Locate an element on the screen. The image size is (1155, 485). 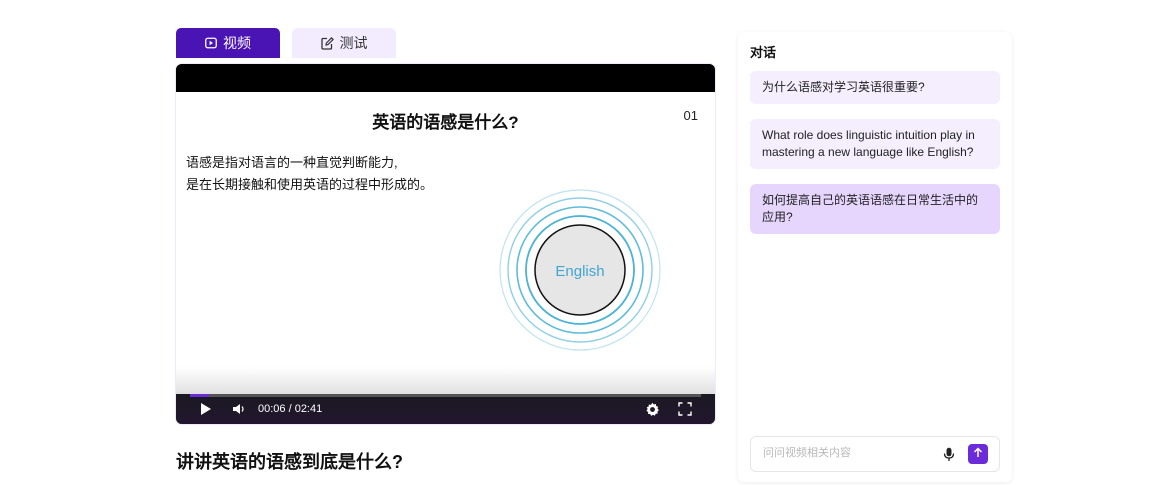
progress-bar is located at coordinates (445, 395).